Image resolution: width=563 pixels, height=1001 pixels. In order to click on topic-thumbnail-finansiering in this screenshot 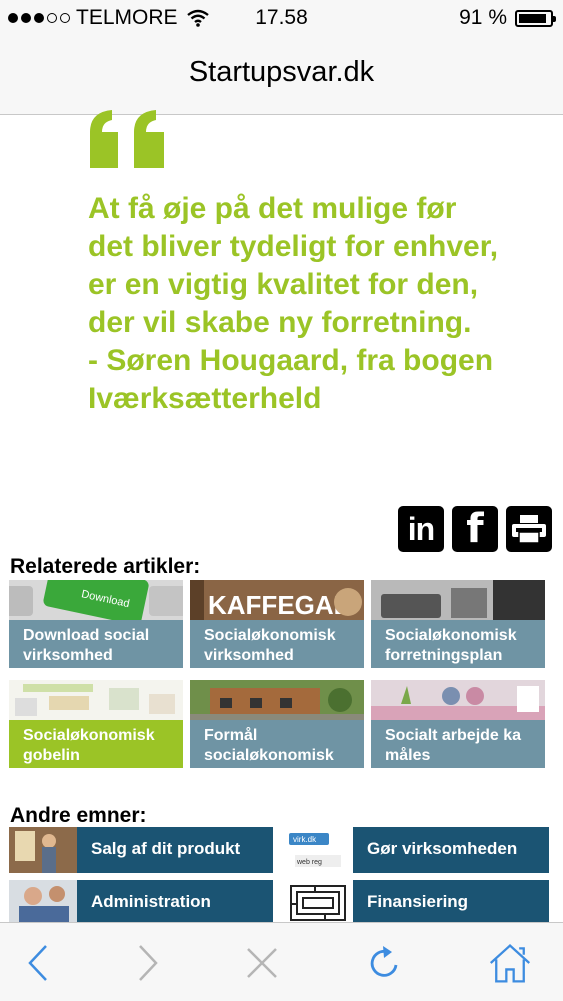, I will do `click(319, 903)`.